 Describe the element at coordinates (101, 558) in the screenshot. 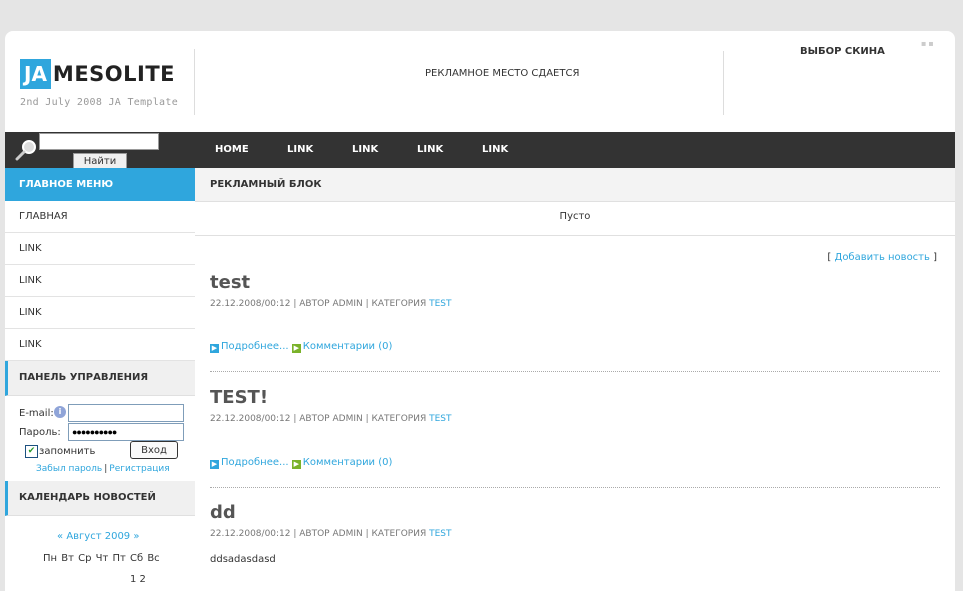

I see `calendar-weekdays: Пн Вт Ср Чт Пт Сб Вс` at that location.